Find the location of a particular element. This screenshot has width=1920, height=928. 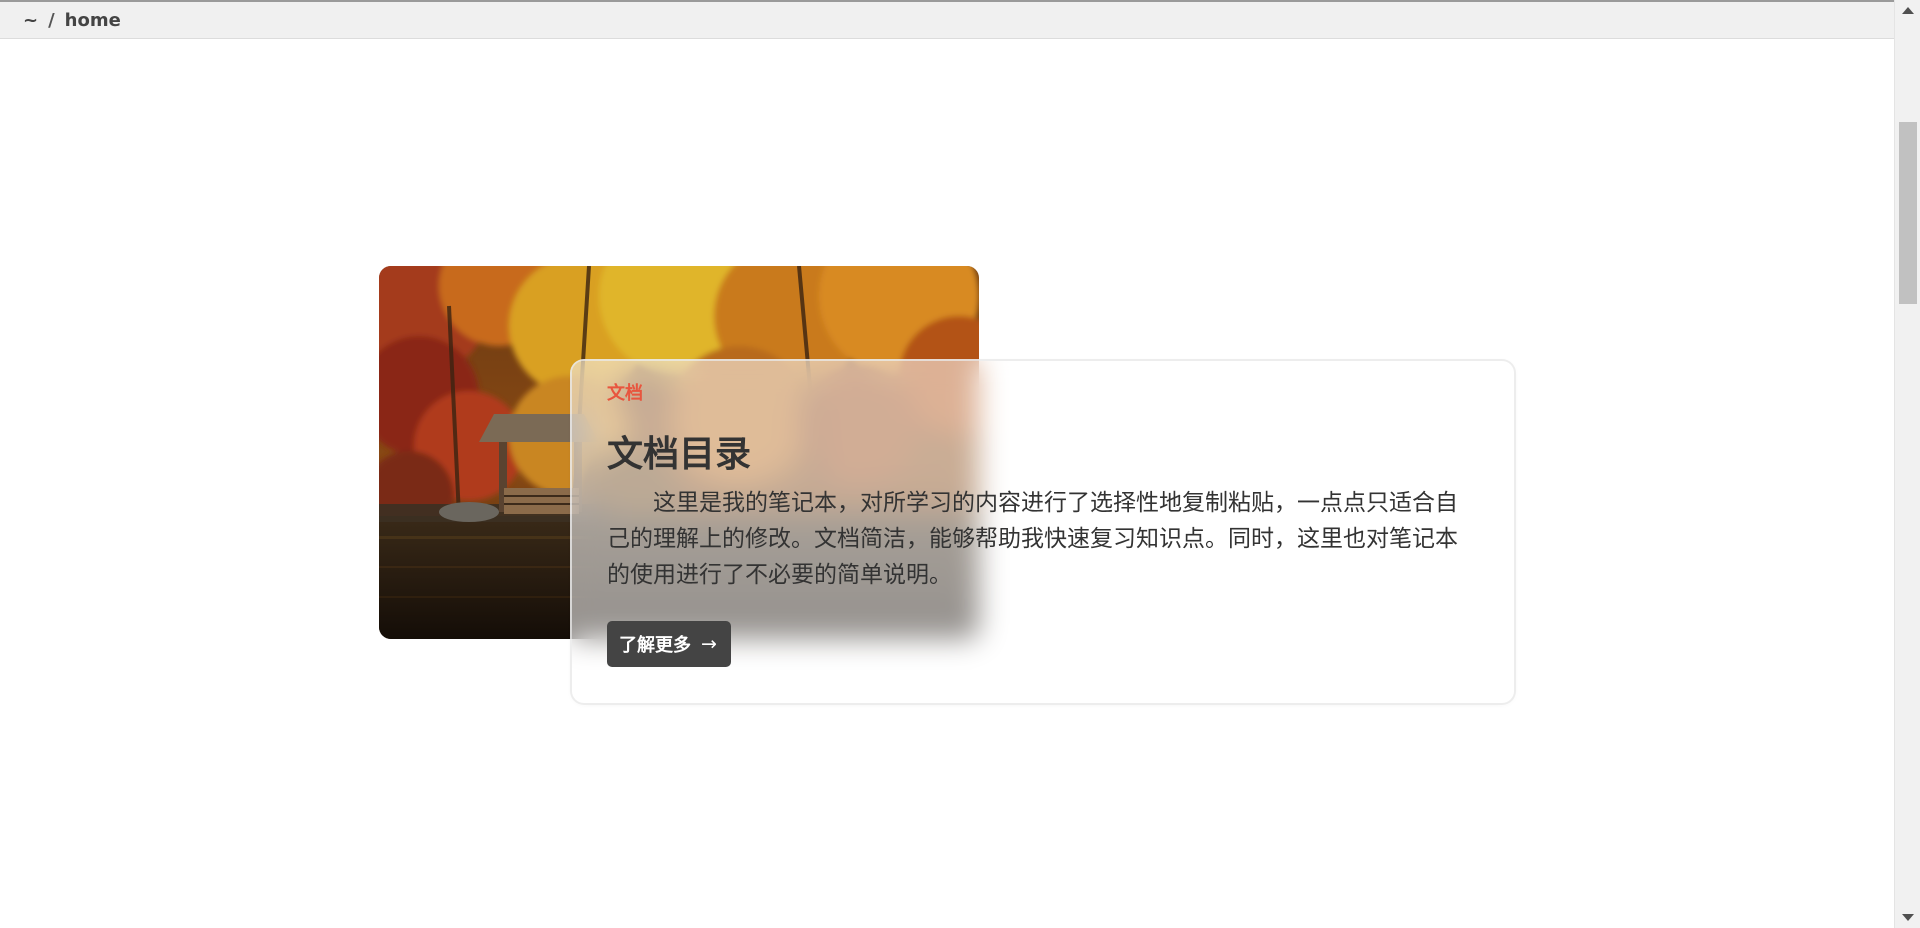

arrow-right-icon: → is located at coordinates (709, 644).